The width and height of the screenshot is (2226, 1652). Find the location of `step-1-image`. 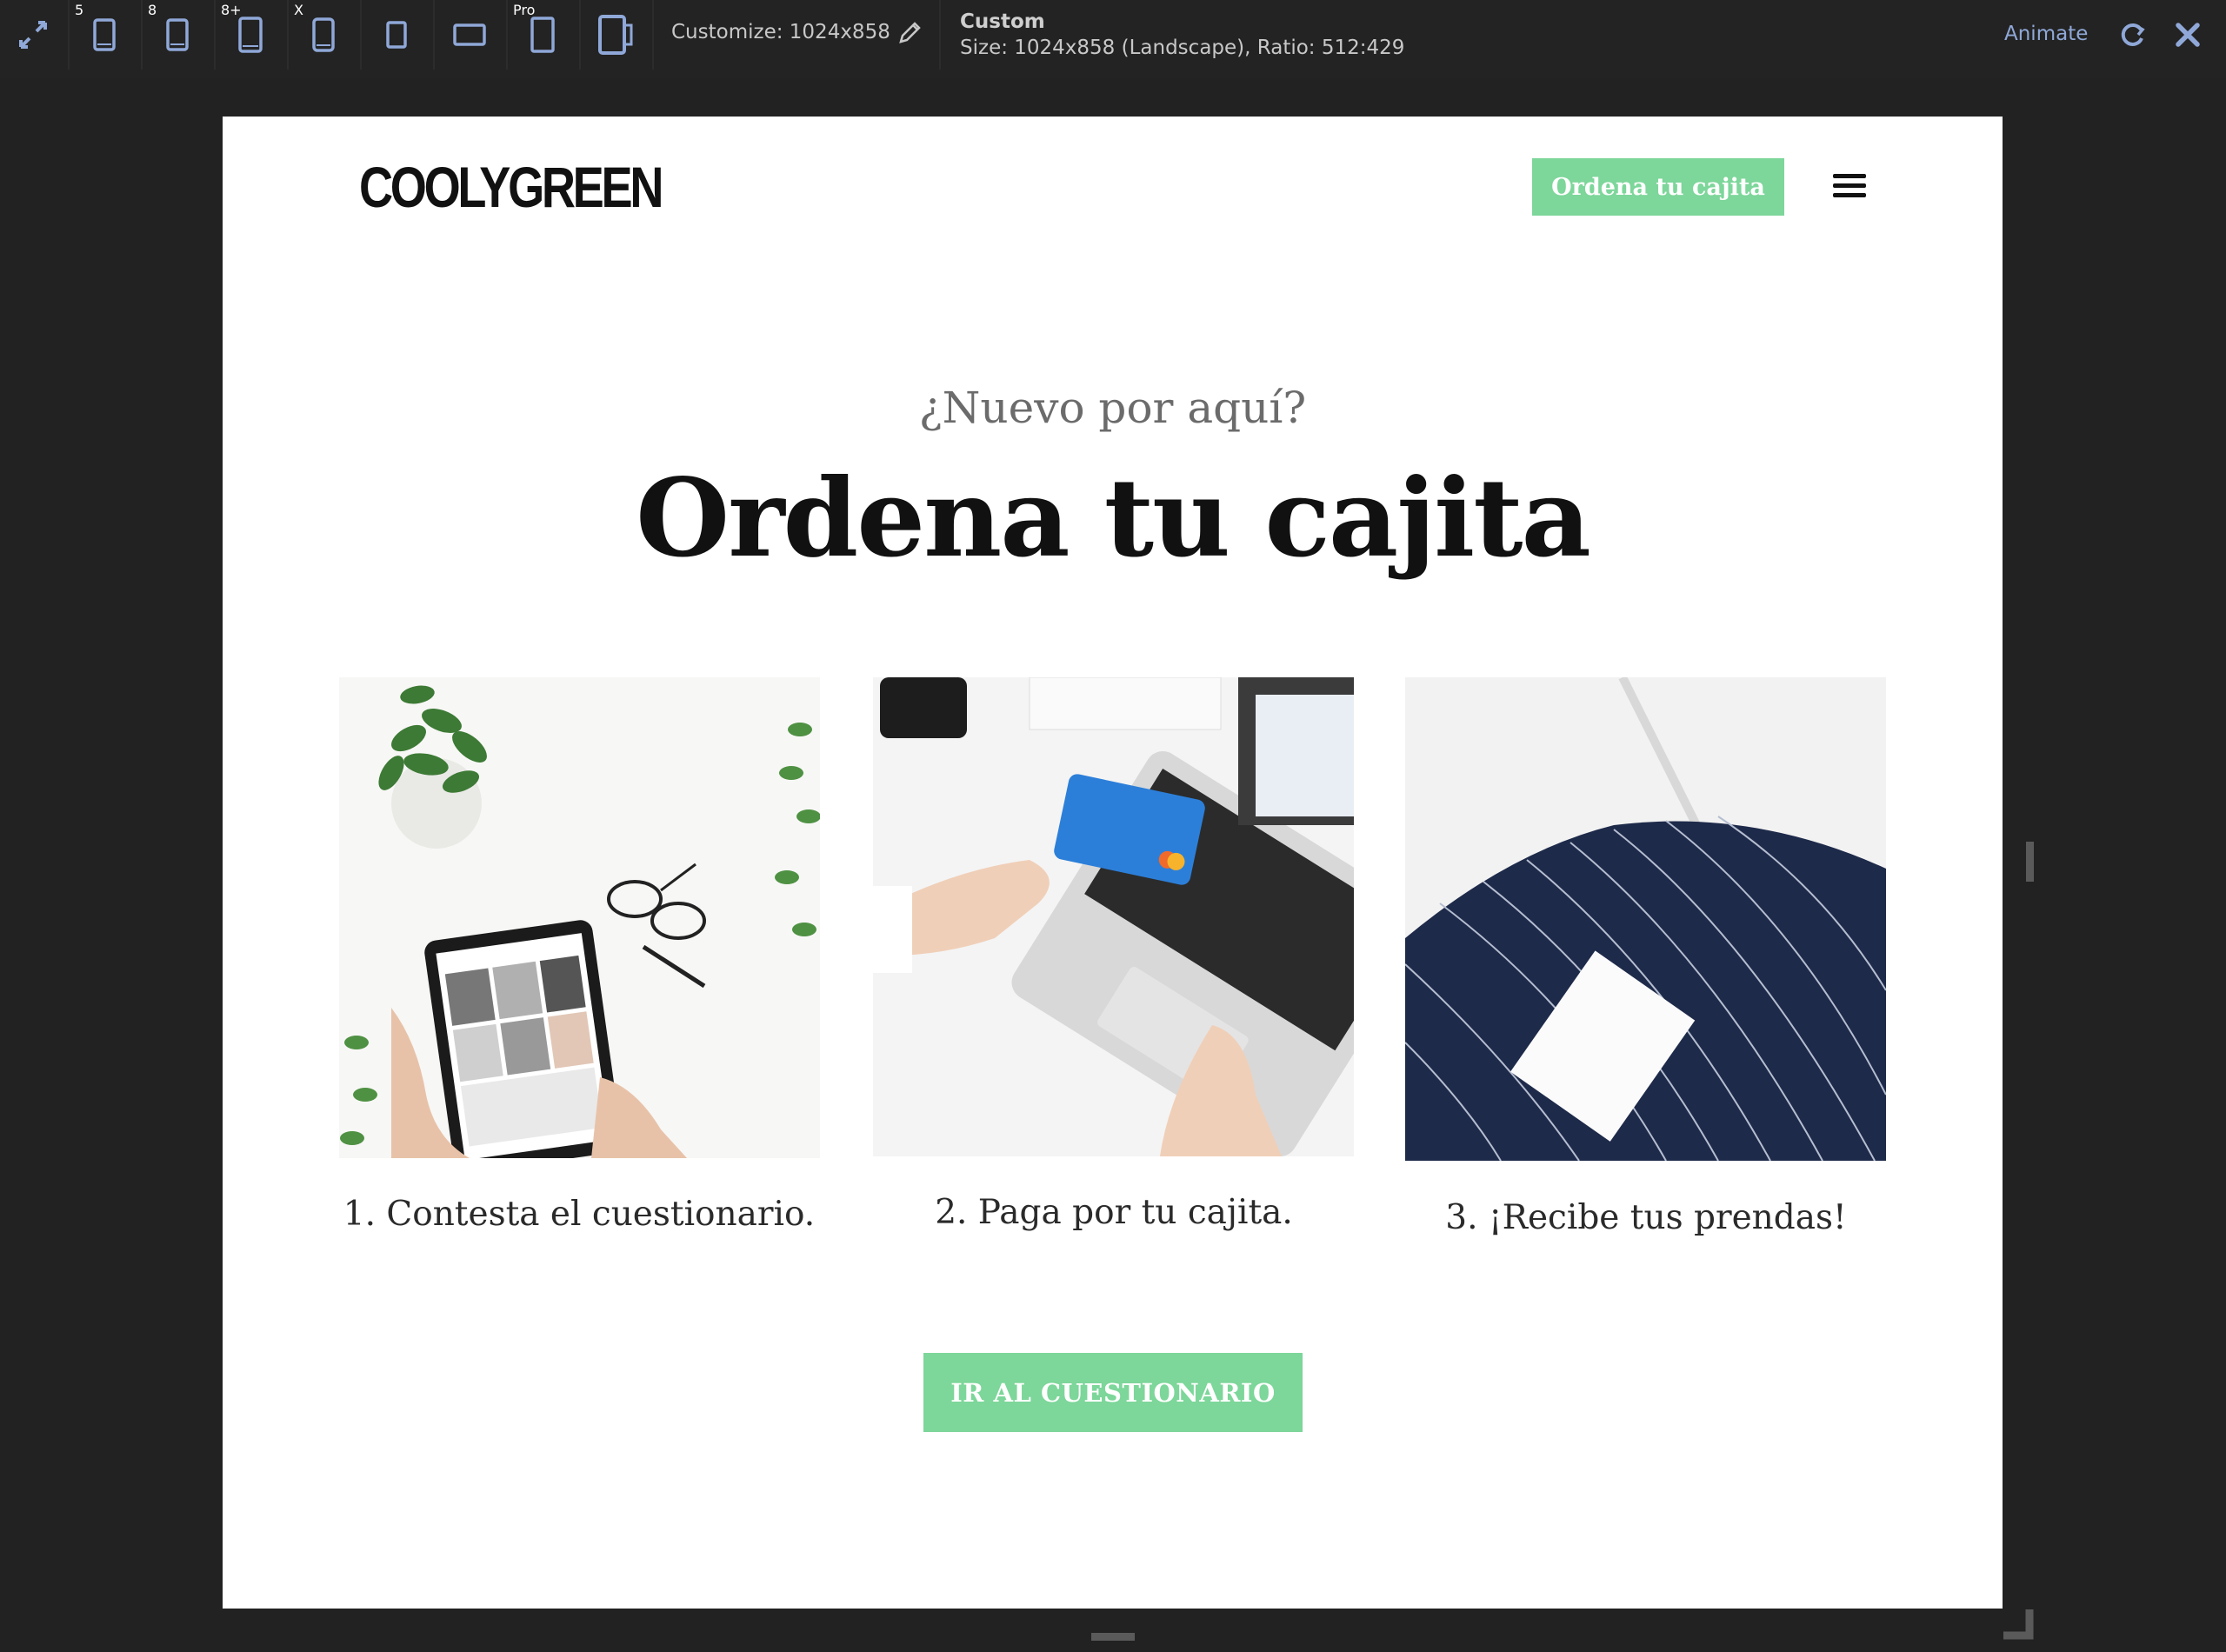

step-1-image is located at coordinates (579, 918).